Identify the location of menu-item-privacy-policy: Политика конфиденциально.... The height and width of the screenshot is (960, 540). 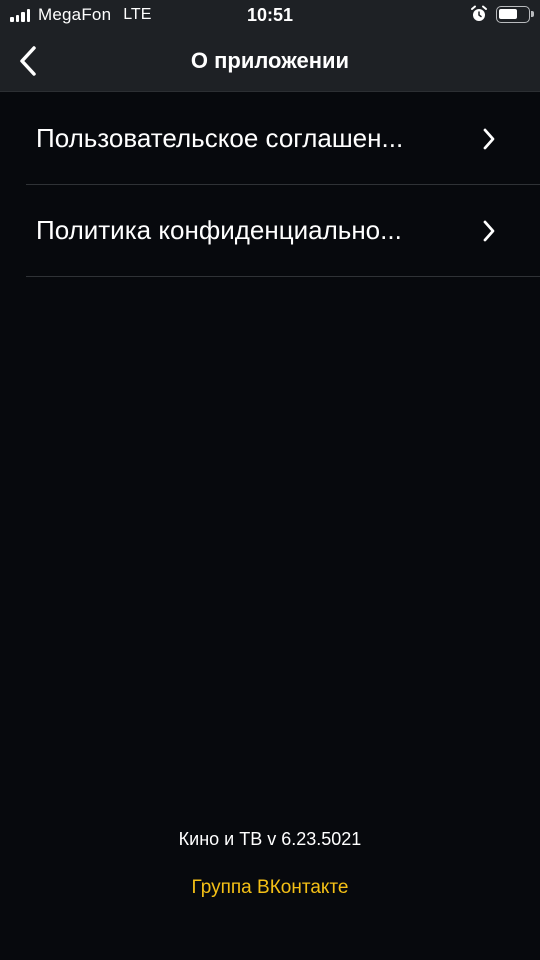
(283, 231).